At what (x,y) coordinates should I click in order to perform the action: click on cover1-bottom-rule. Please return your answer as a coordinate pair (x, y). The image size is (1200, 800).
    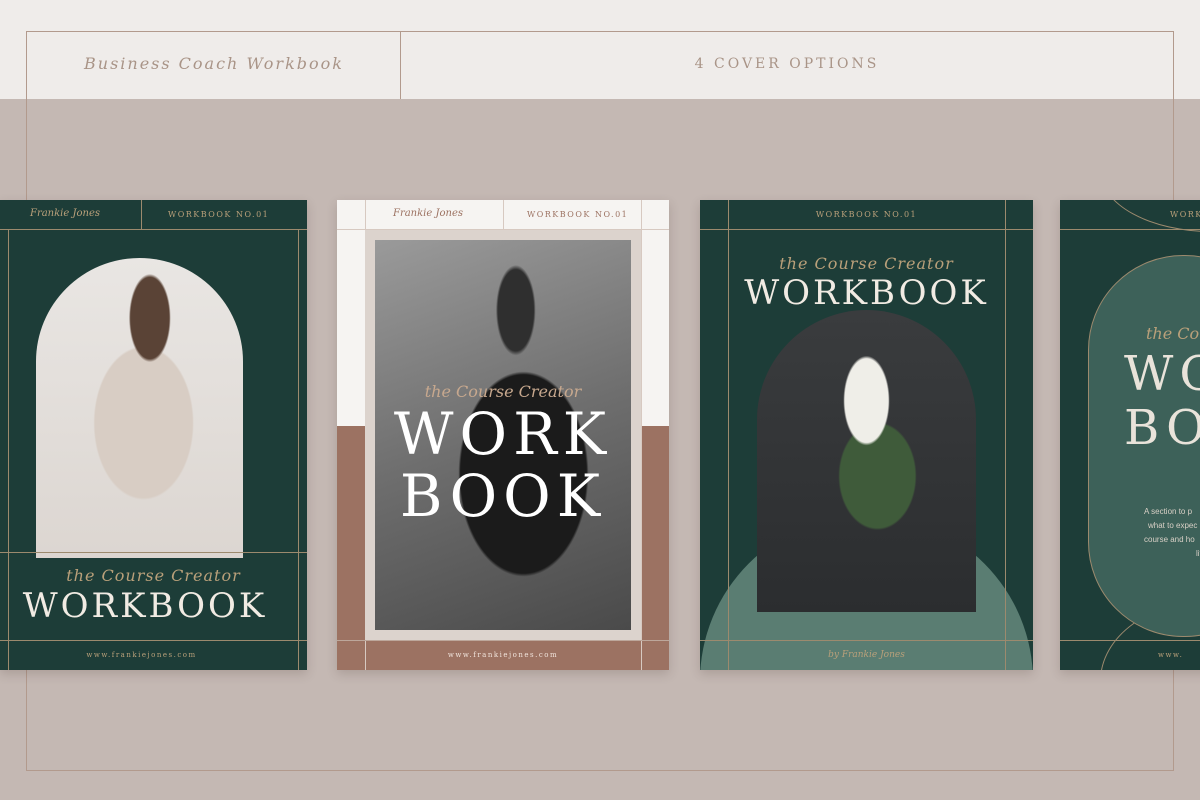
    Looking at the image, I should click on (153, 640).